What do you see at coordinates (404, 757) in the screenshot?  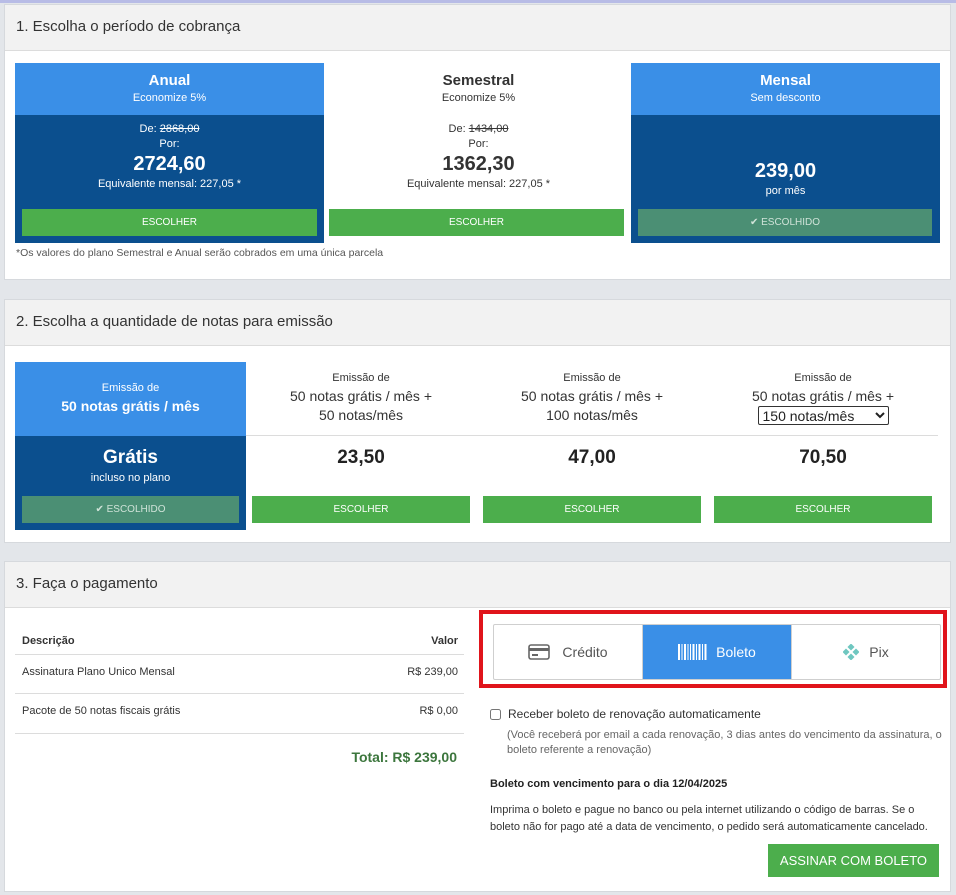 I see `order-total: Total: R$ 239,00` at bounding box center [404, 757].